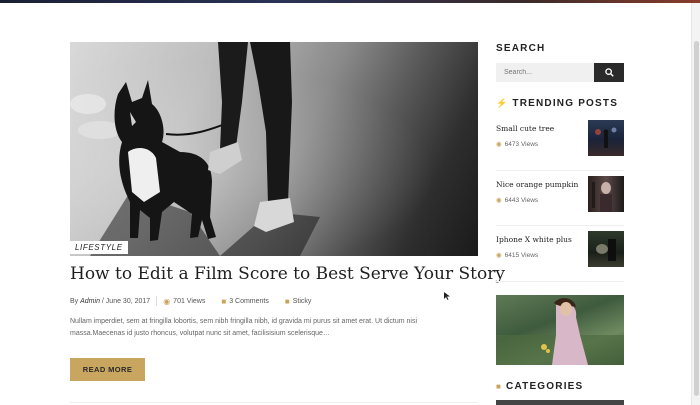 This screenshot has height=405, width=700. I want to click on search-button, so click(609, 72).